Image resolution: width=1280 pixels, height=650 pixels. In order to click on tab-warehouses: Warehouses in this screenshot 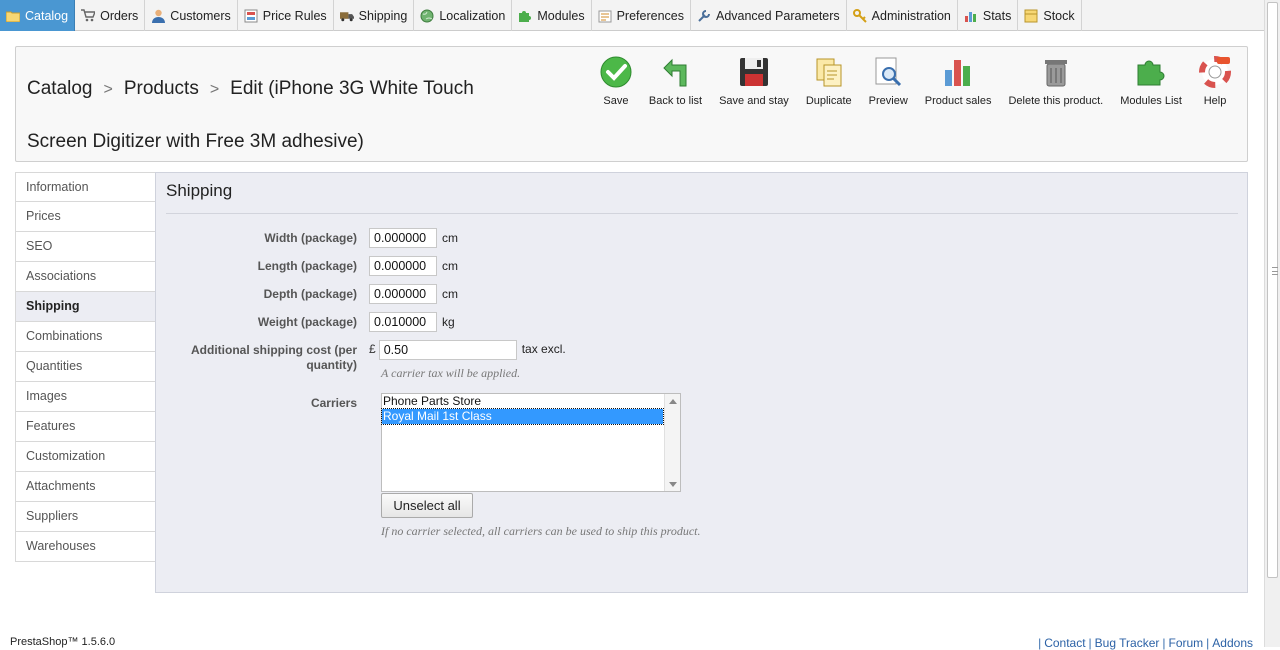, I will do `click(85, 547)`.